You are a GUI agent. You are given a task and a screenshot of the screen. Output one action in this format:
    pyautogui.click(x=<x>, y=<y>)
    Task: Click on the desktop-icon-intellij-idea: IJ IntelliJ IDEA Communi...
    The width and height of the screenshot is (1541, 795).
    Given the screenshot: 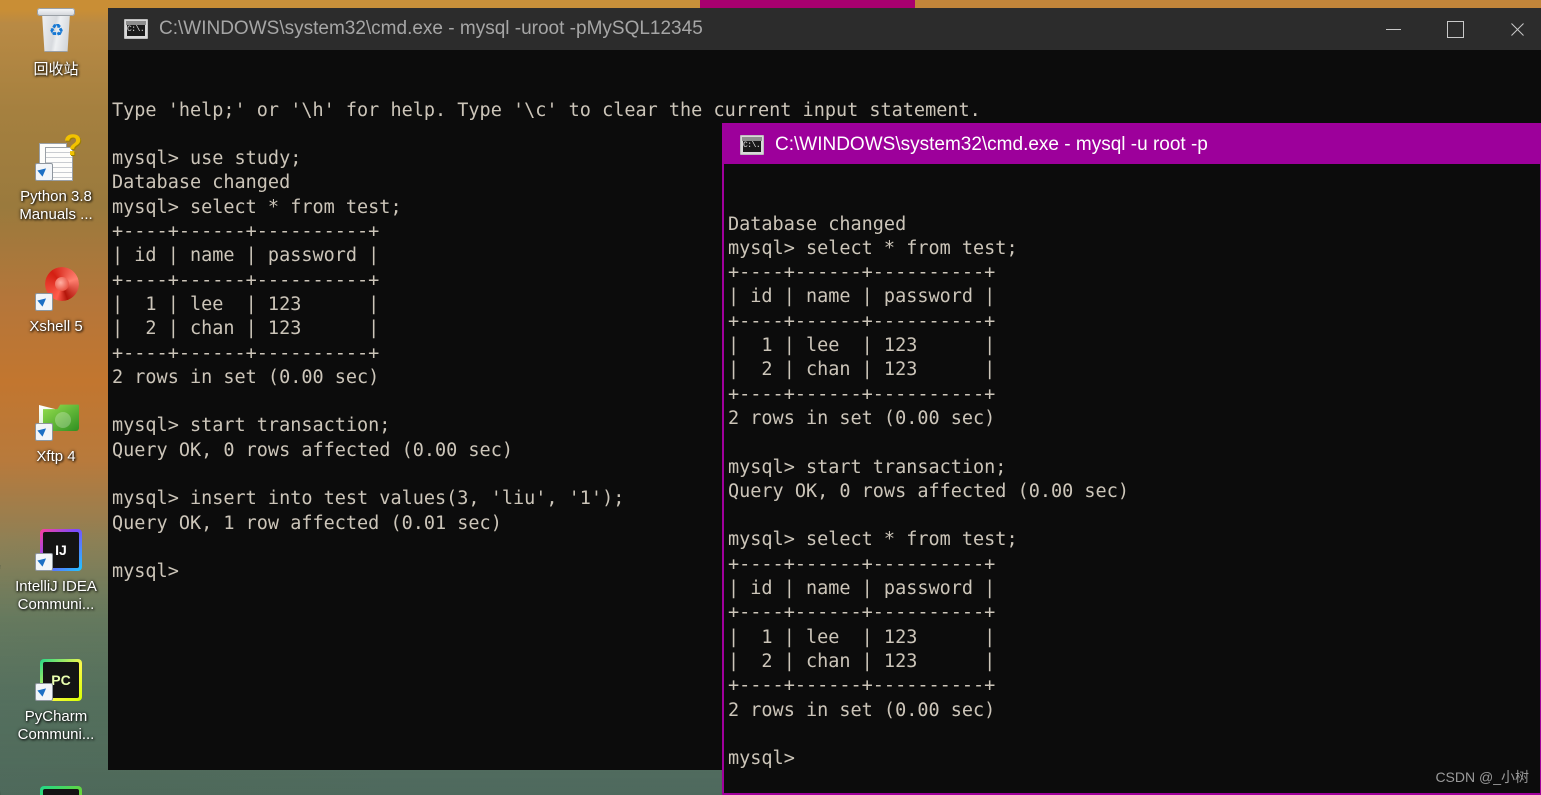 What is the action you would take?
    pyautogui.click(x=56, y=569)
    